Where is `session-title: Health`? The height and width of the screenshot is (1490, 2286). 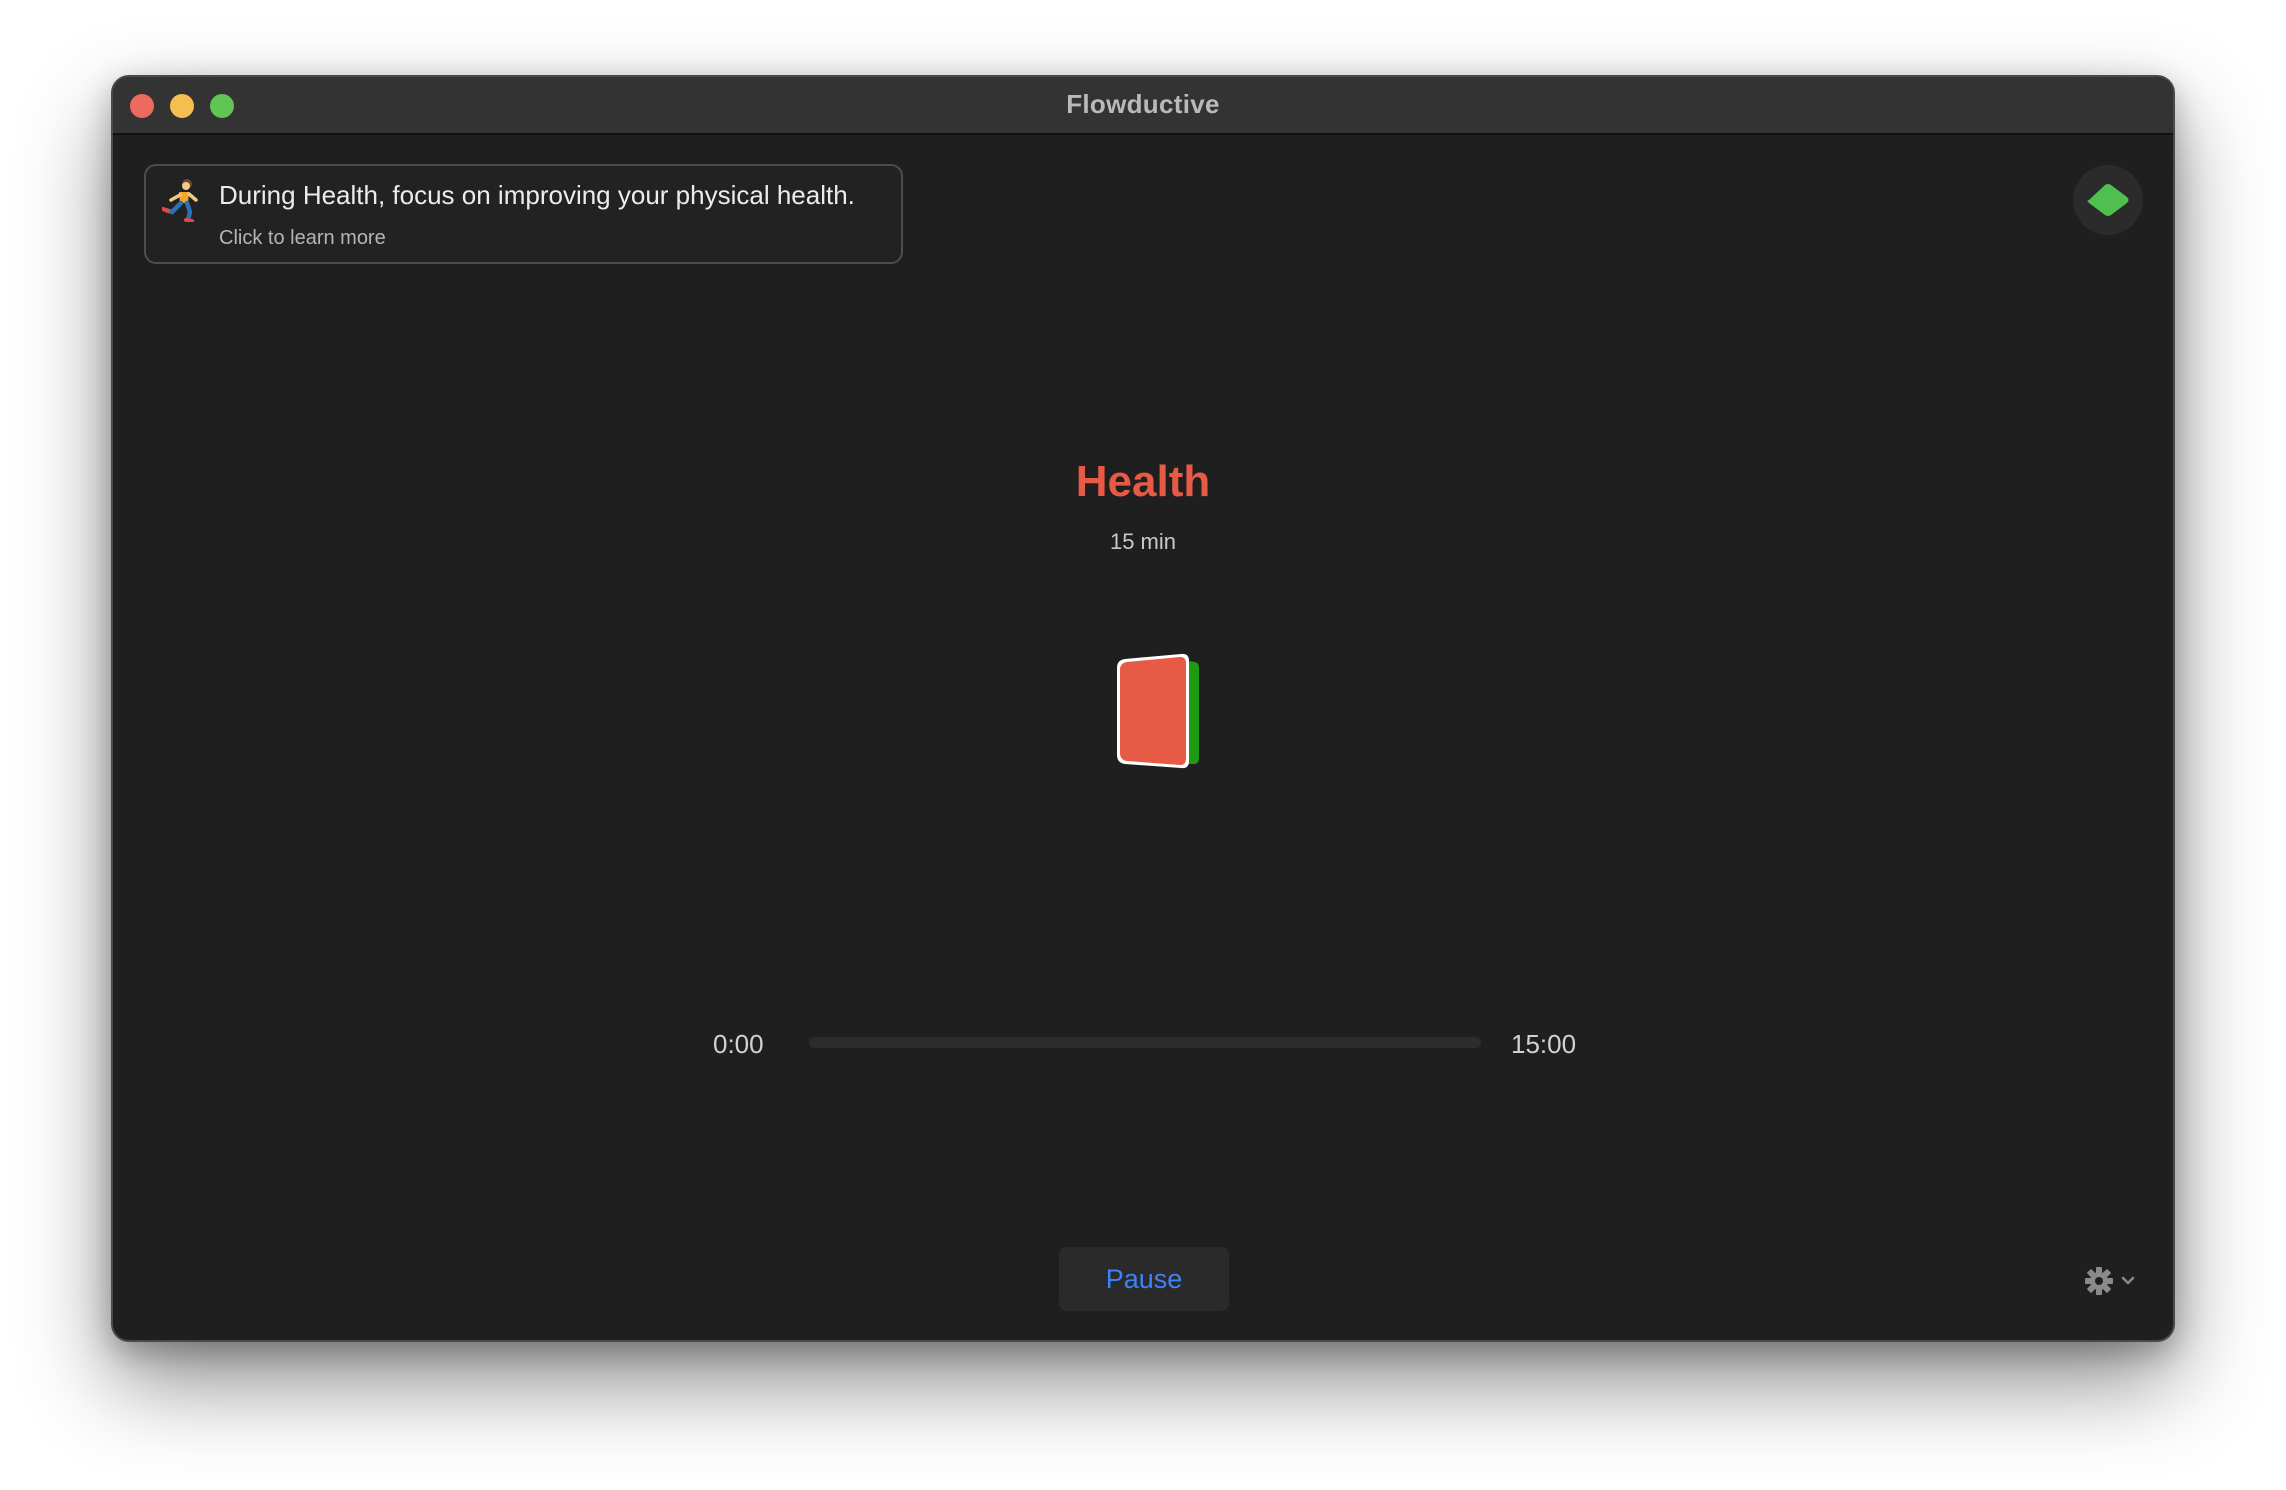
session-title: Health is located at coordinates (1143, 481).